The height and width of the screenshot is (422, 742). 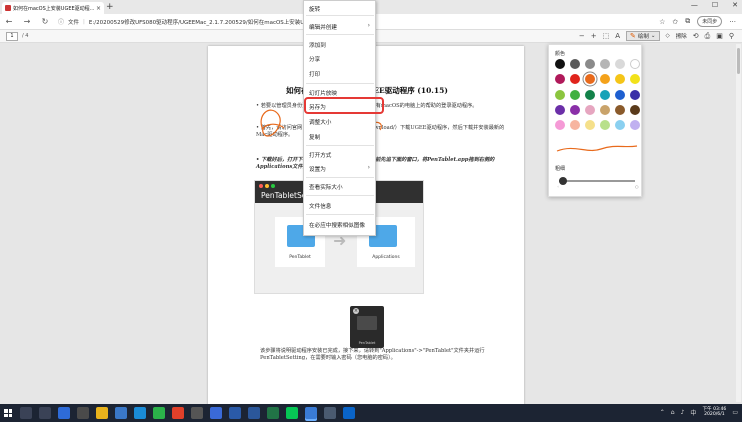 What do you see at coordinates (98, 8) in the screenshot?
I see `tab-close-button: ×` at bounding box center [98, 8].